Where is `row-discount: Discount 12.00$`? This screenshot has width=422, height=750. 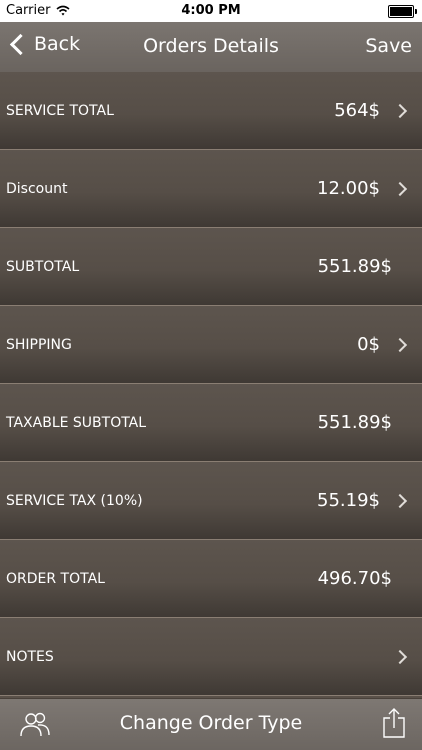
row-discount: Discount 12.00$ is located at coordinates (211, 189).